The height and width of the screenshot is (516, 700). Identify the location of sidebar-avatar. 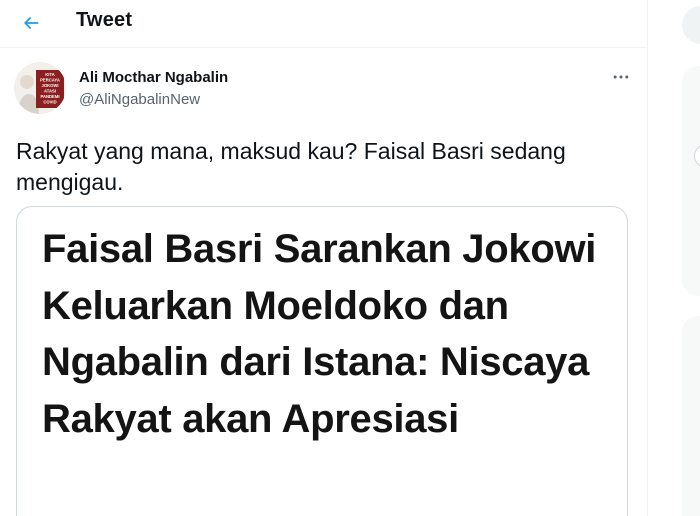
(697, 156).